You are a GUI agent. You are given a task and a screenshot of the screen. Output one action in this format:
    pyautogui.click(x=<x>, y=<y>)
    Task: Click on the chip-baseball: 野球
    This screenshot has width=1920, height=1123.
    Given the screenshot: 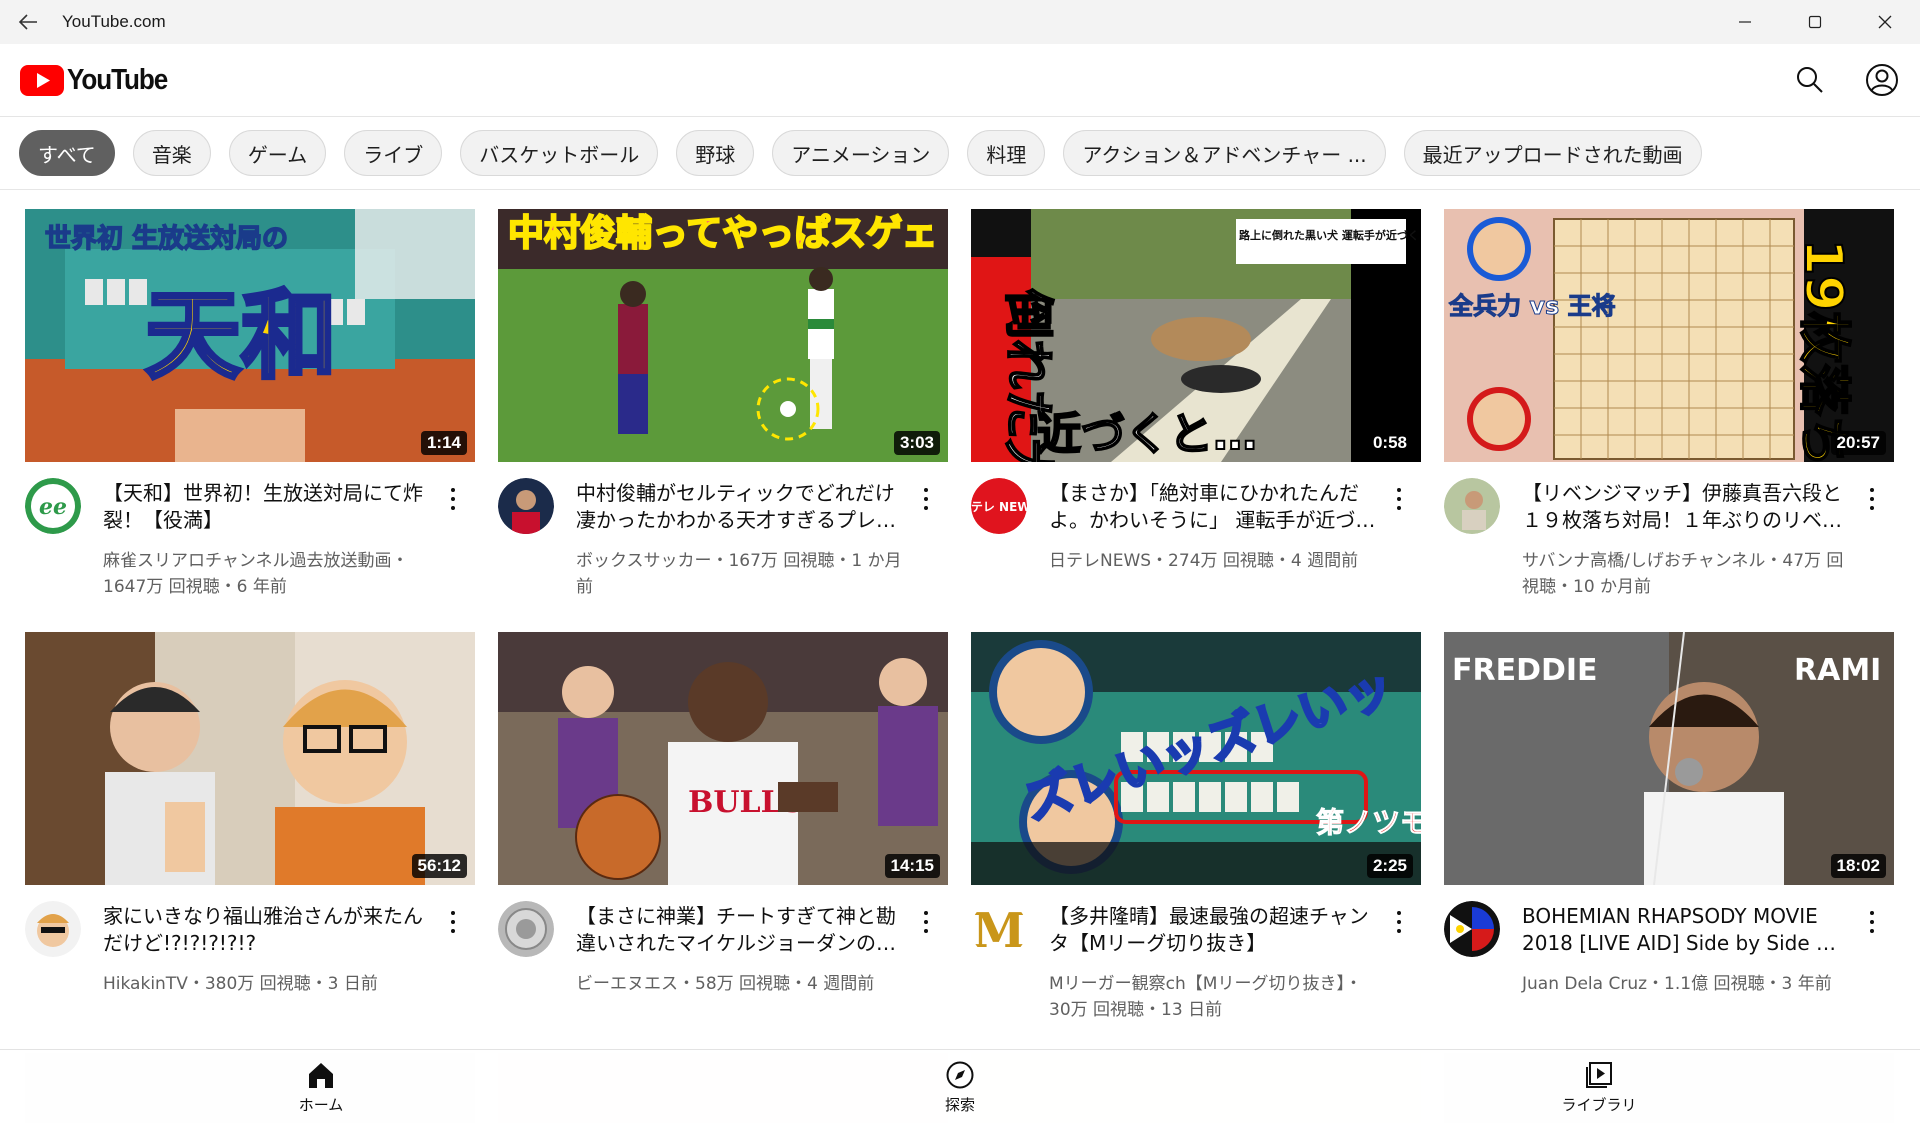 What is the action you would take?
    pyautogui.click(x=715, y=153)
    